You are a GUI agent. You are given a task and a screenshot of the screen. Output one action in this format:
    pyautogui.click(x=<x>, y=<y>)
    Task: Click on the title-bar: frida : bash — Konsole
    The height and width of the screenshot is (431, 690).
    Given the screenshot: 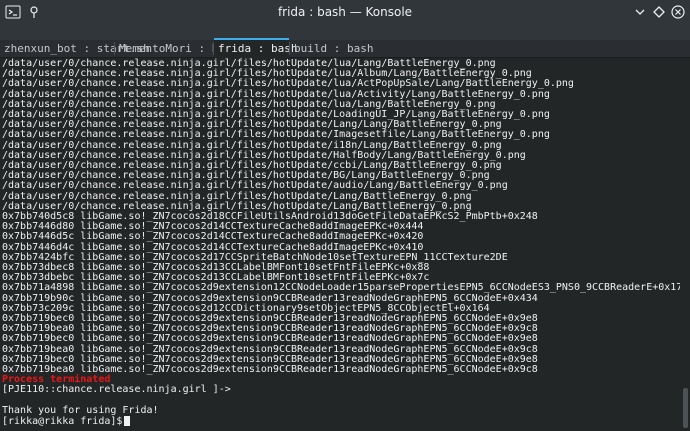 What is the action you would take?
    pyautogui.click(x=345, y=12)
    